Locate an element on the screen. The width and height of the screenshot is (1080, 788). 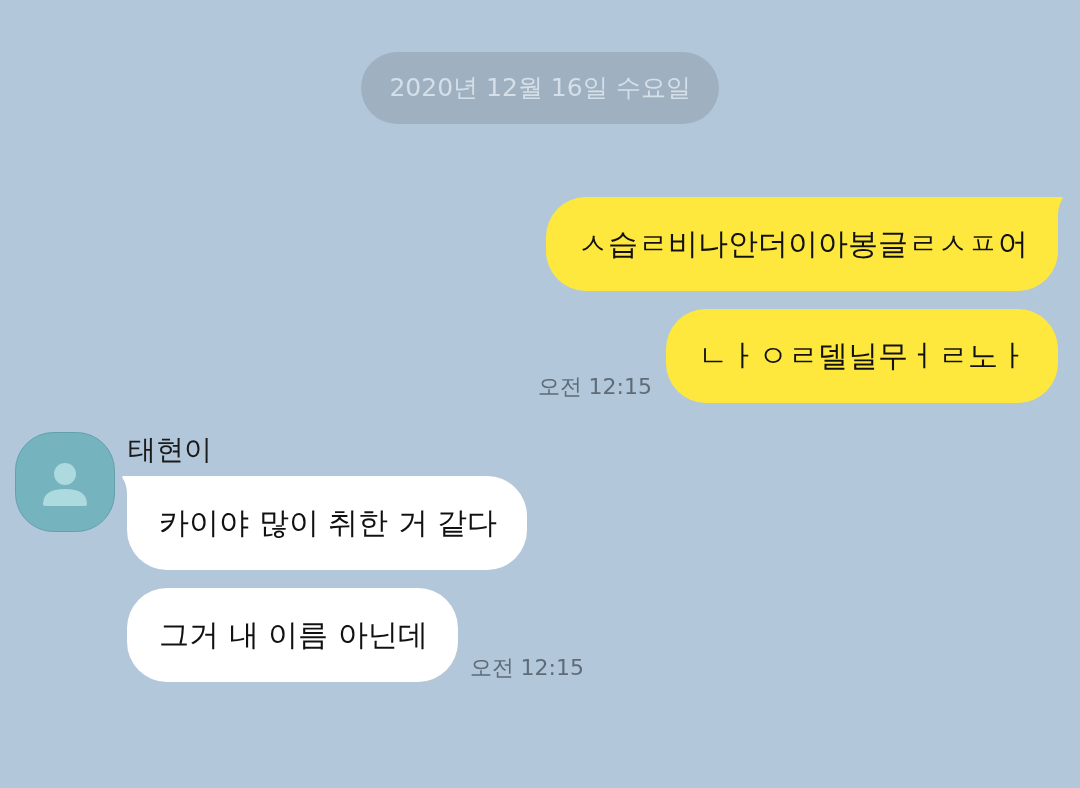
message-bubble: 카이야 많이 취한 거 같다 is located at coordinates (327, 523).